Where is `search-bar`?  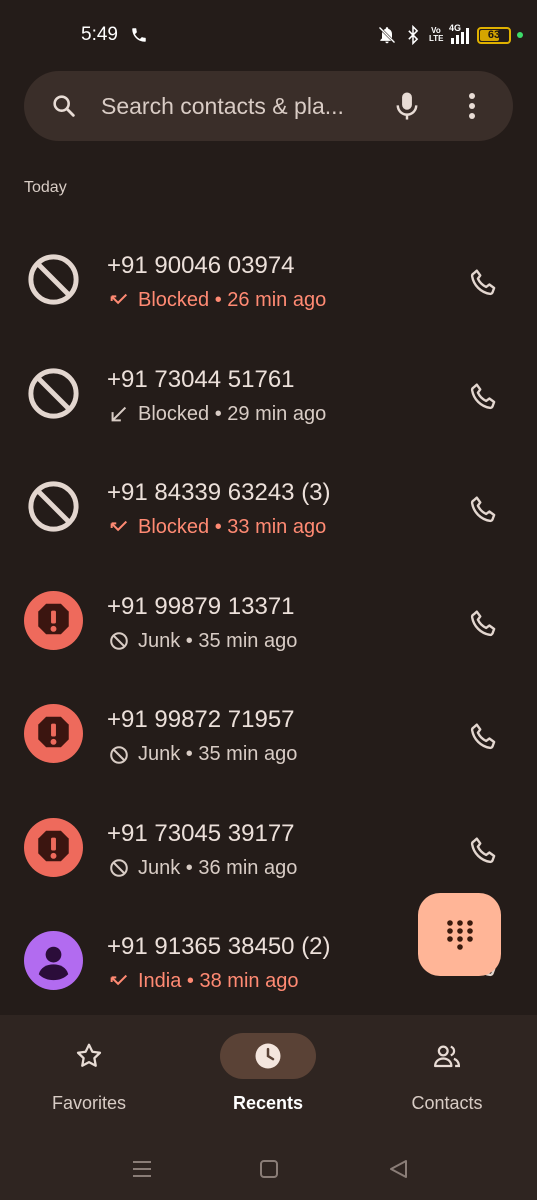
search-bar is located at coordinates (268, 106).